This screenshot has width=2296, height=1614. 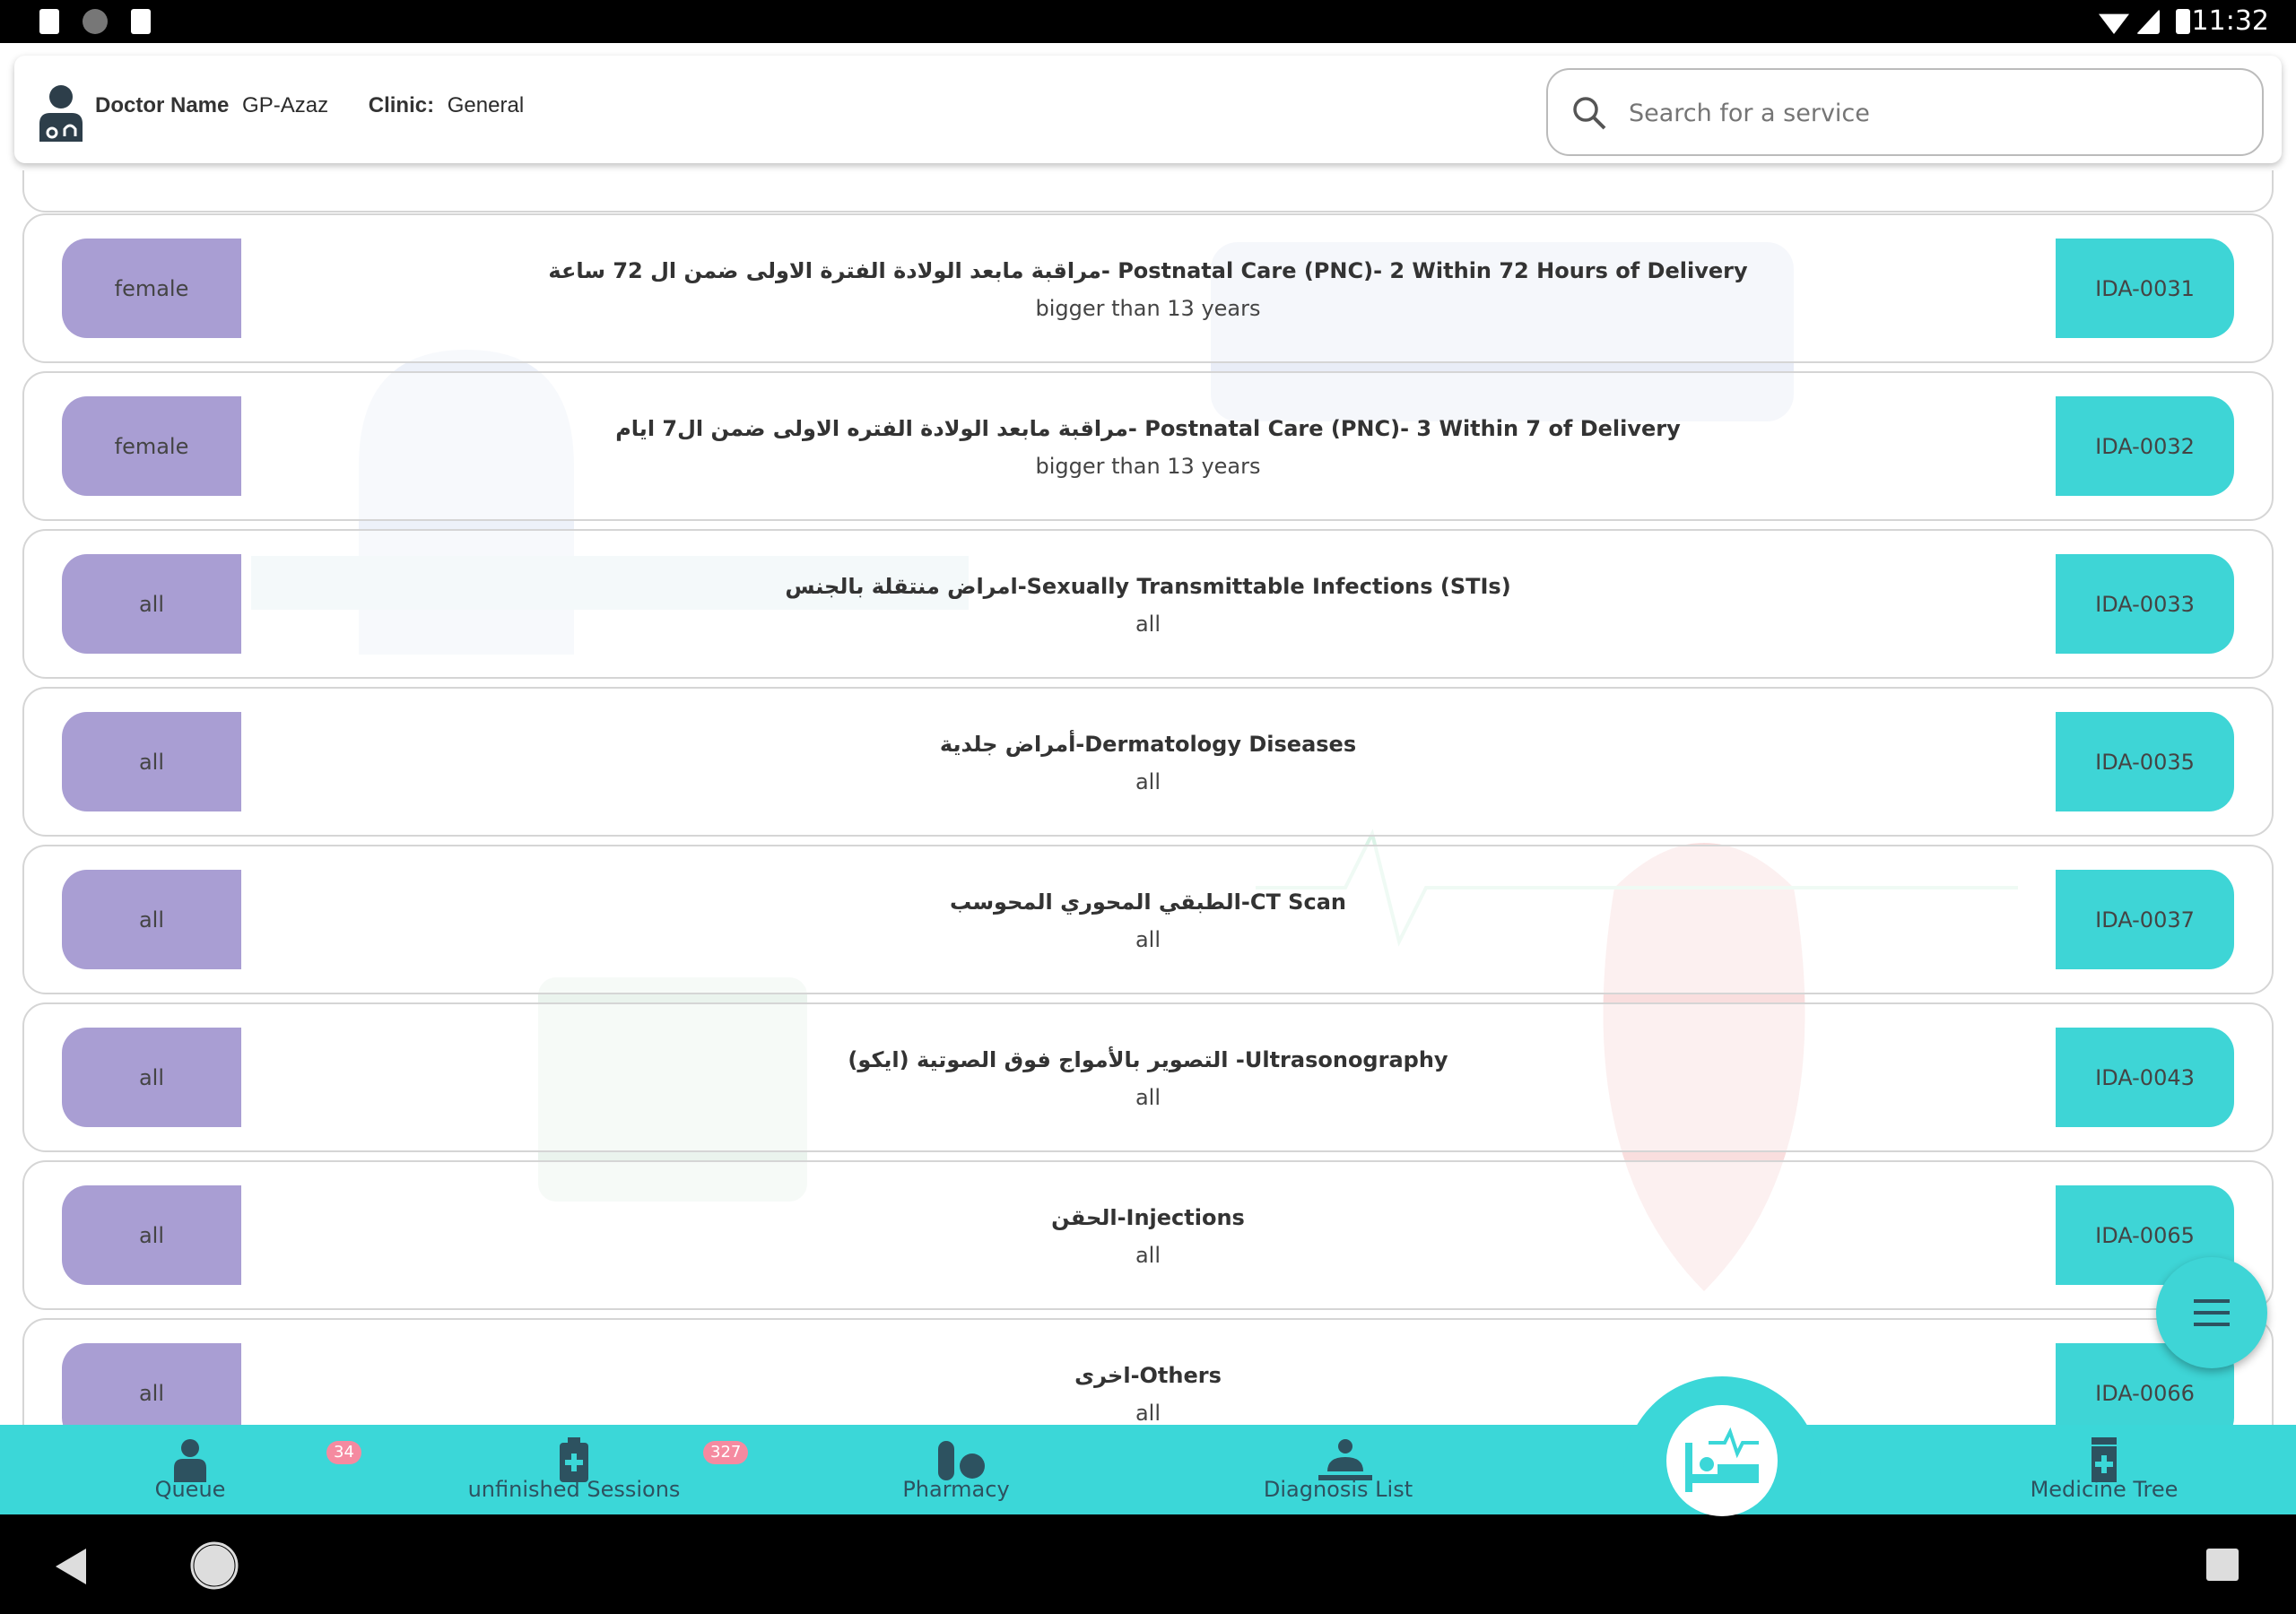 I want to click on service-code: IDA-0031, so click(x=2145, y=288).